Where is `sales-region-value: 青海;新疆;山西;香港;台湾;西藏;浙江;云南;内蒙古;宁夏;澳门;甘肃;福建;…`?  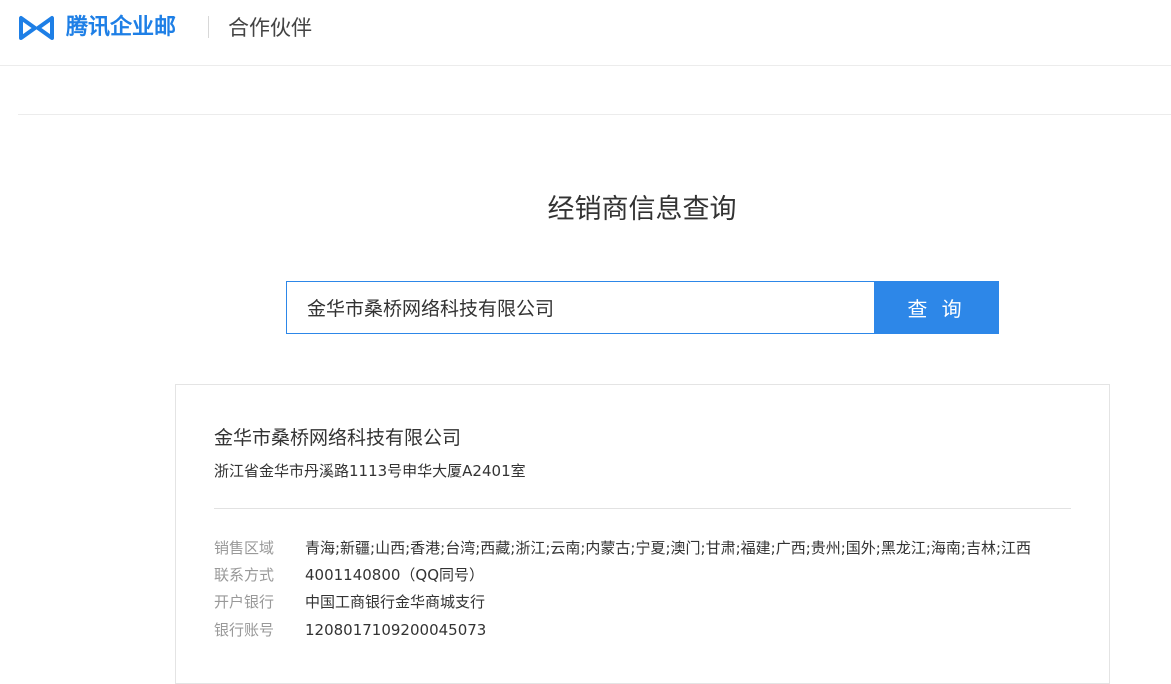
sales-region-value: 青海;新疆;山西;香港;台湾;西藏;浙江;云南;内蒙古;宁夏;澳门;甘肃;福建;… is located at coordinates (668, 548).